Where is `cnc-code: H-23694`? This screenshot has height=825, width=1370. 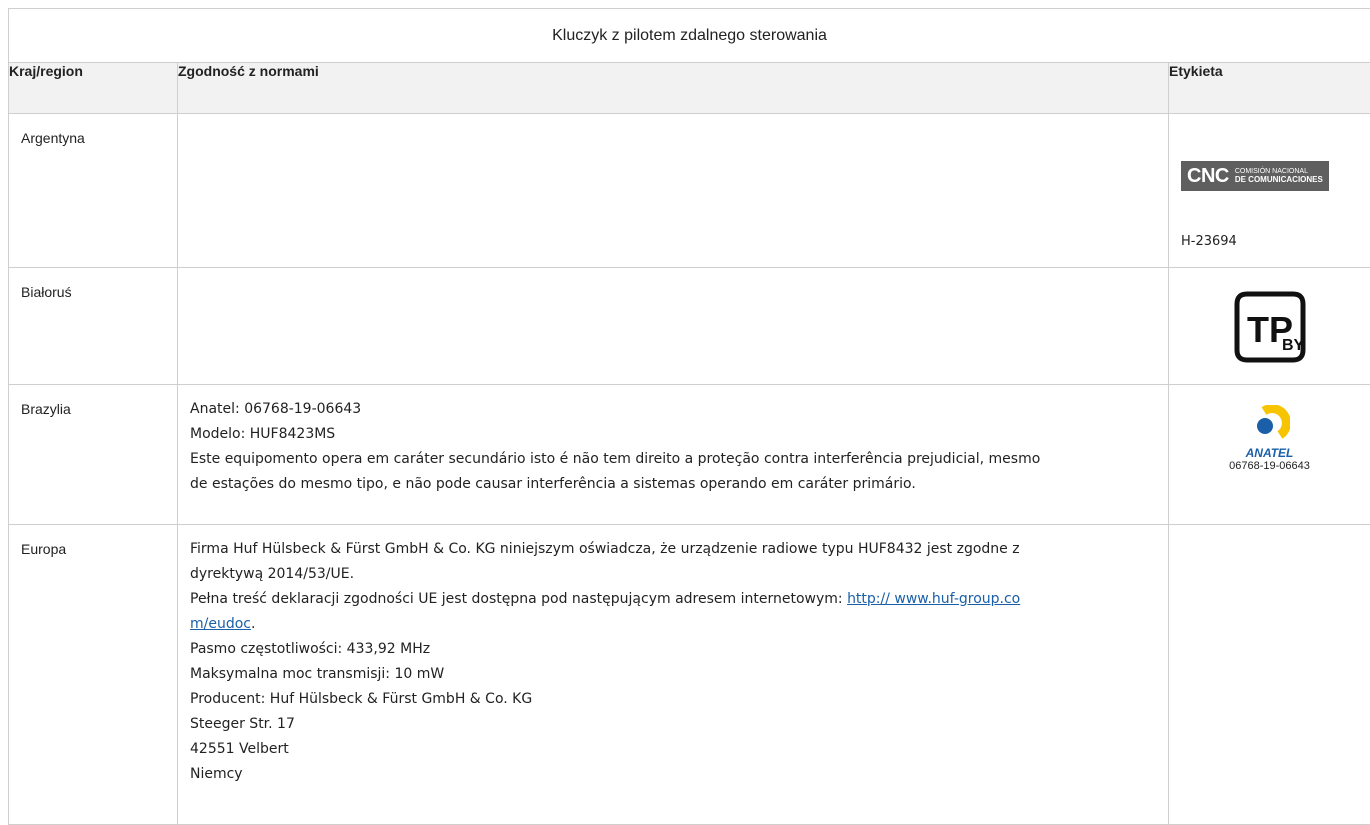
cnc-code: H-23694 is located at coordinates (1269, 241).